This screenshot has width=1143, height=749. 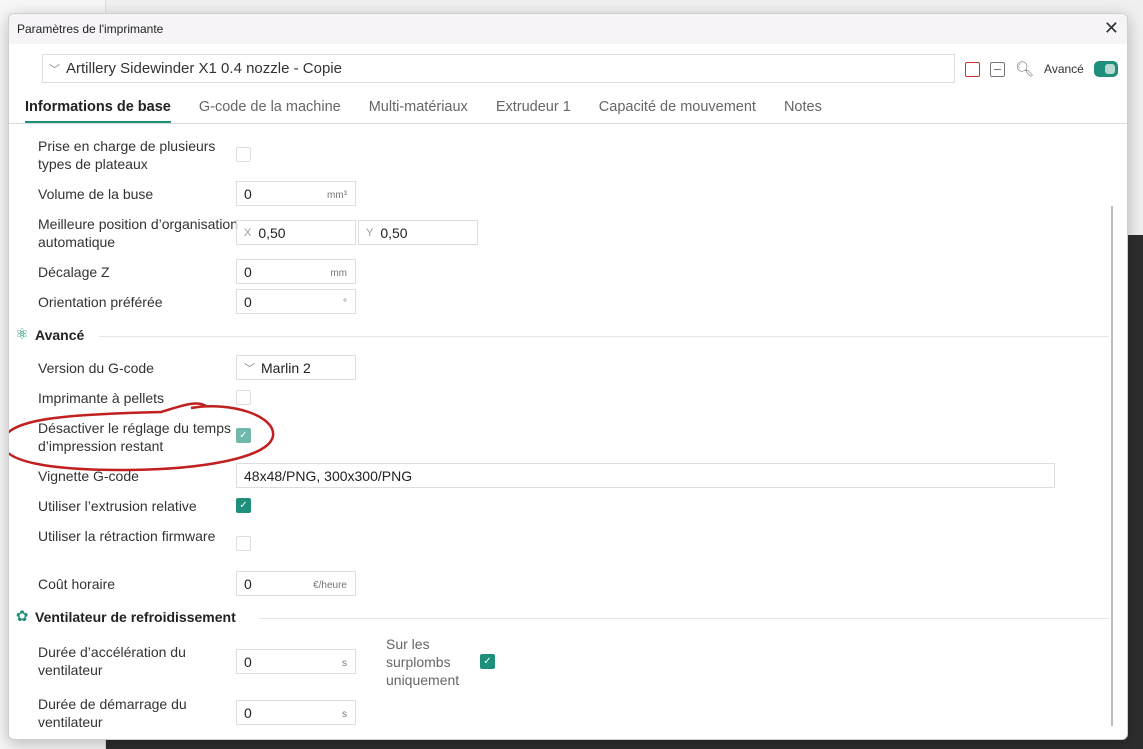 What do you see at coordinates (270, 111) in the screenshot?
I see `tab-machine-gcode: G-code de la machine` at bounding box center [270, 111].